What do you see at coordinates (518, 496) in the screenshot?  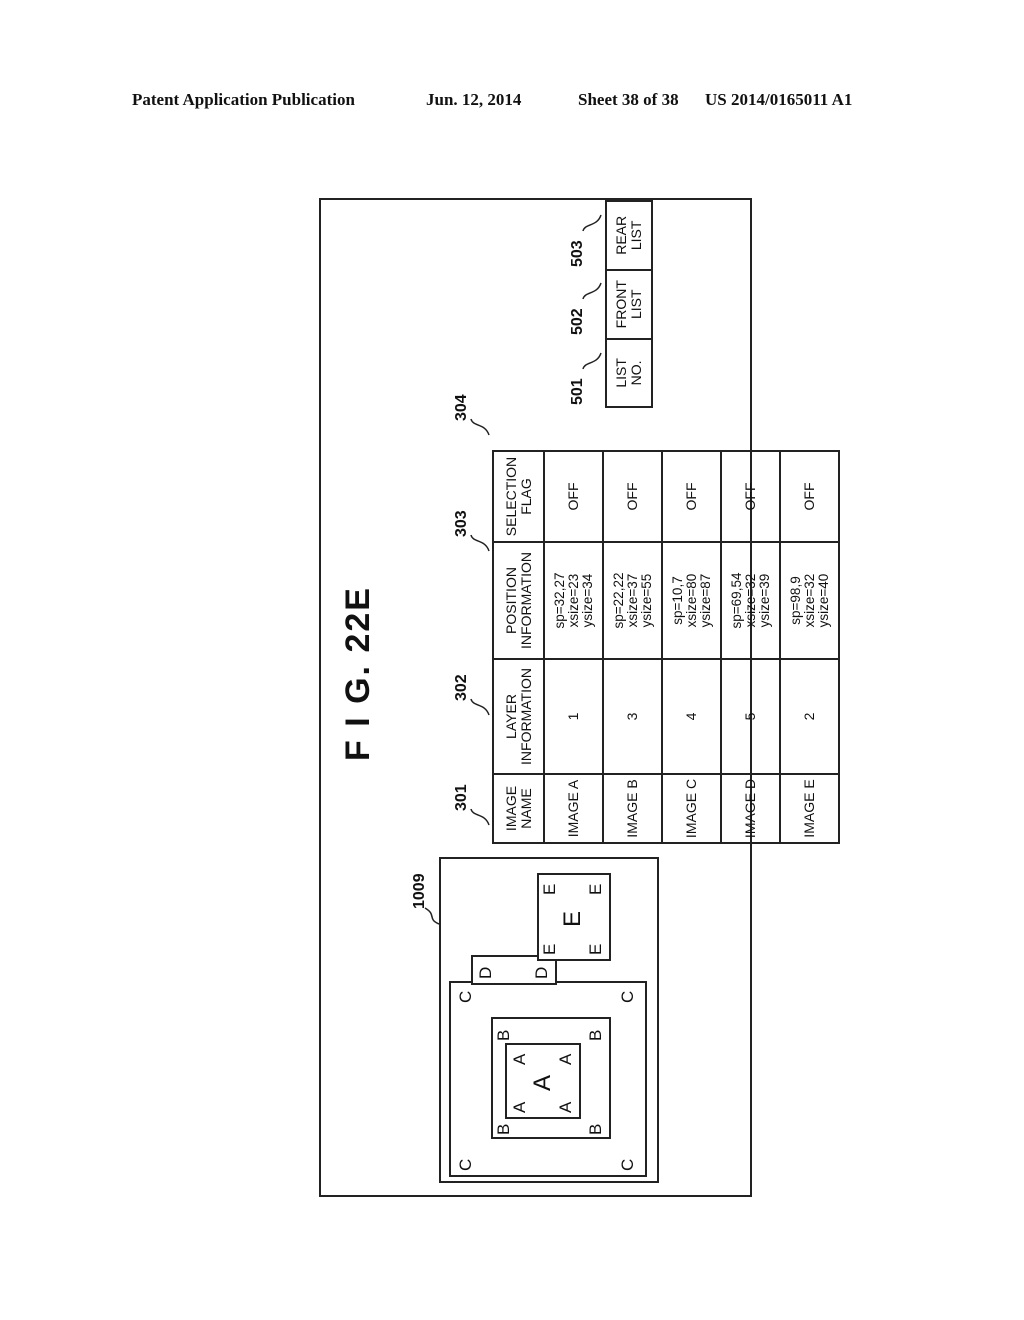 I see `header-selection-flag: SELECTION FLAG` at bounding box center [518, 496].